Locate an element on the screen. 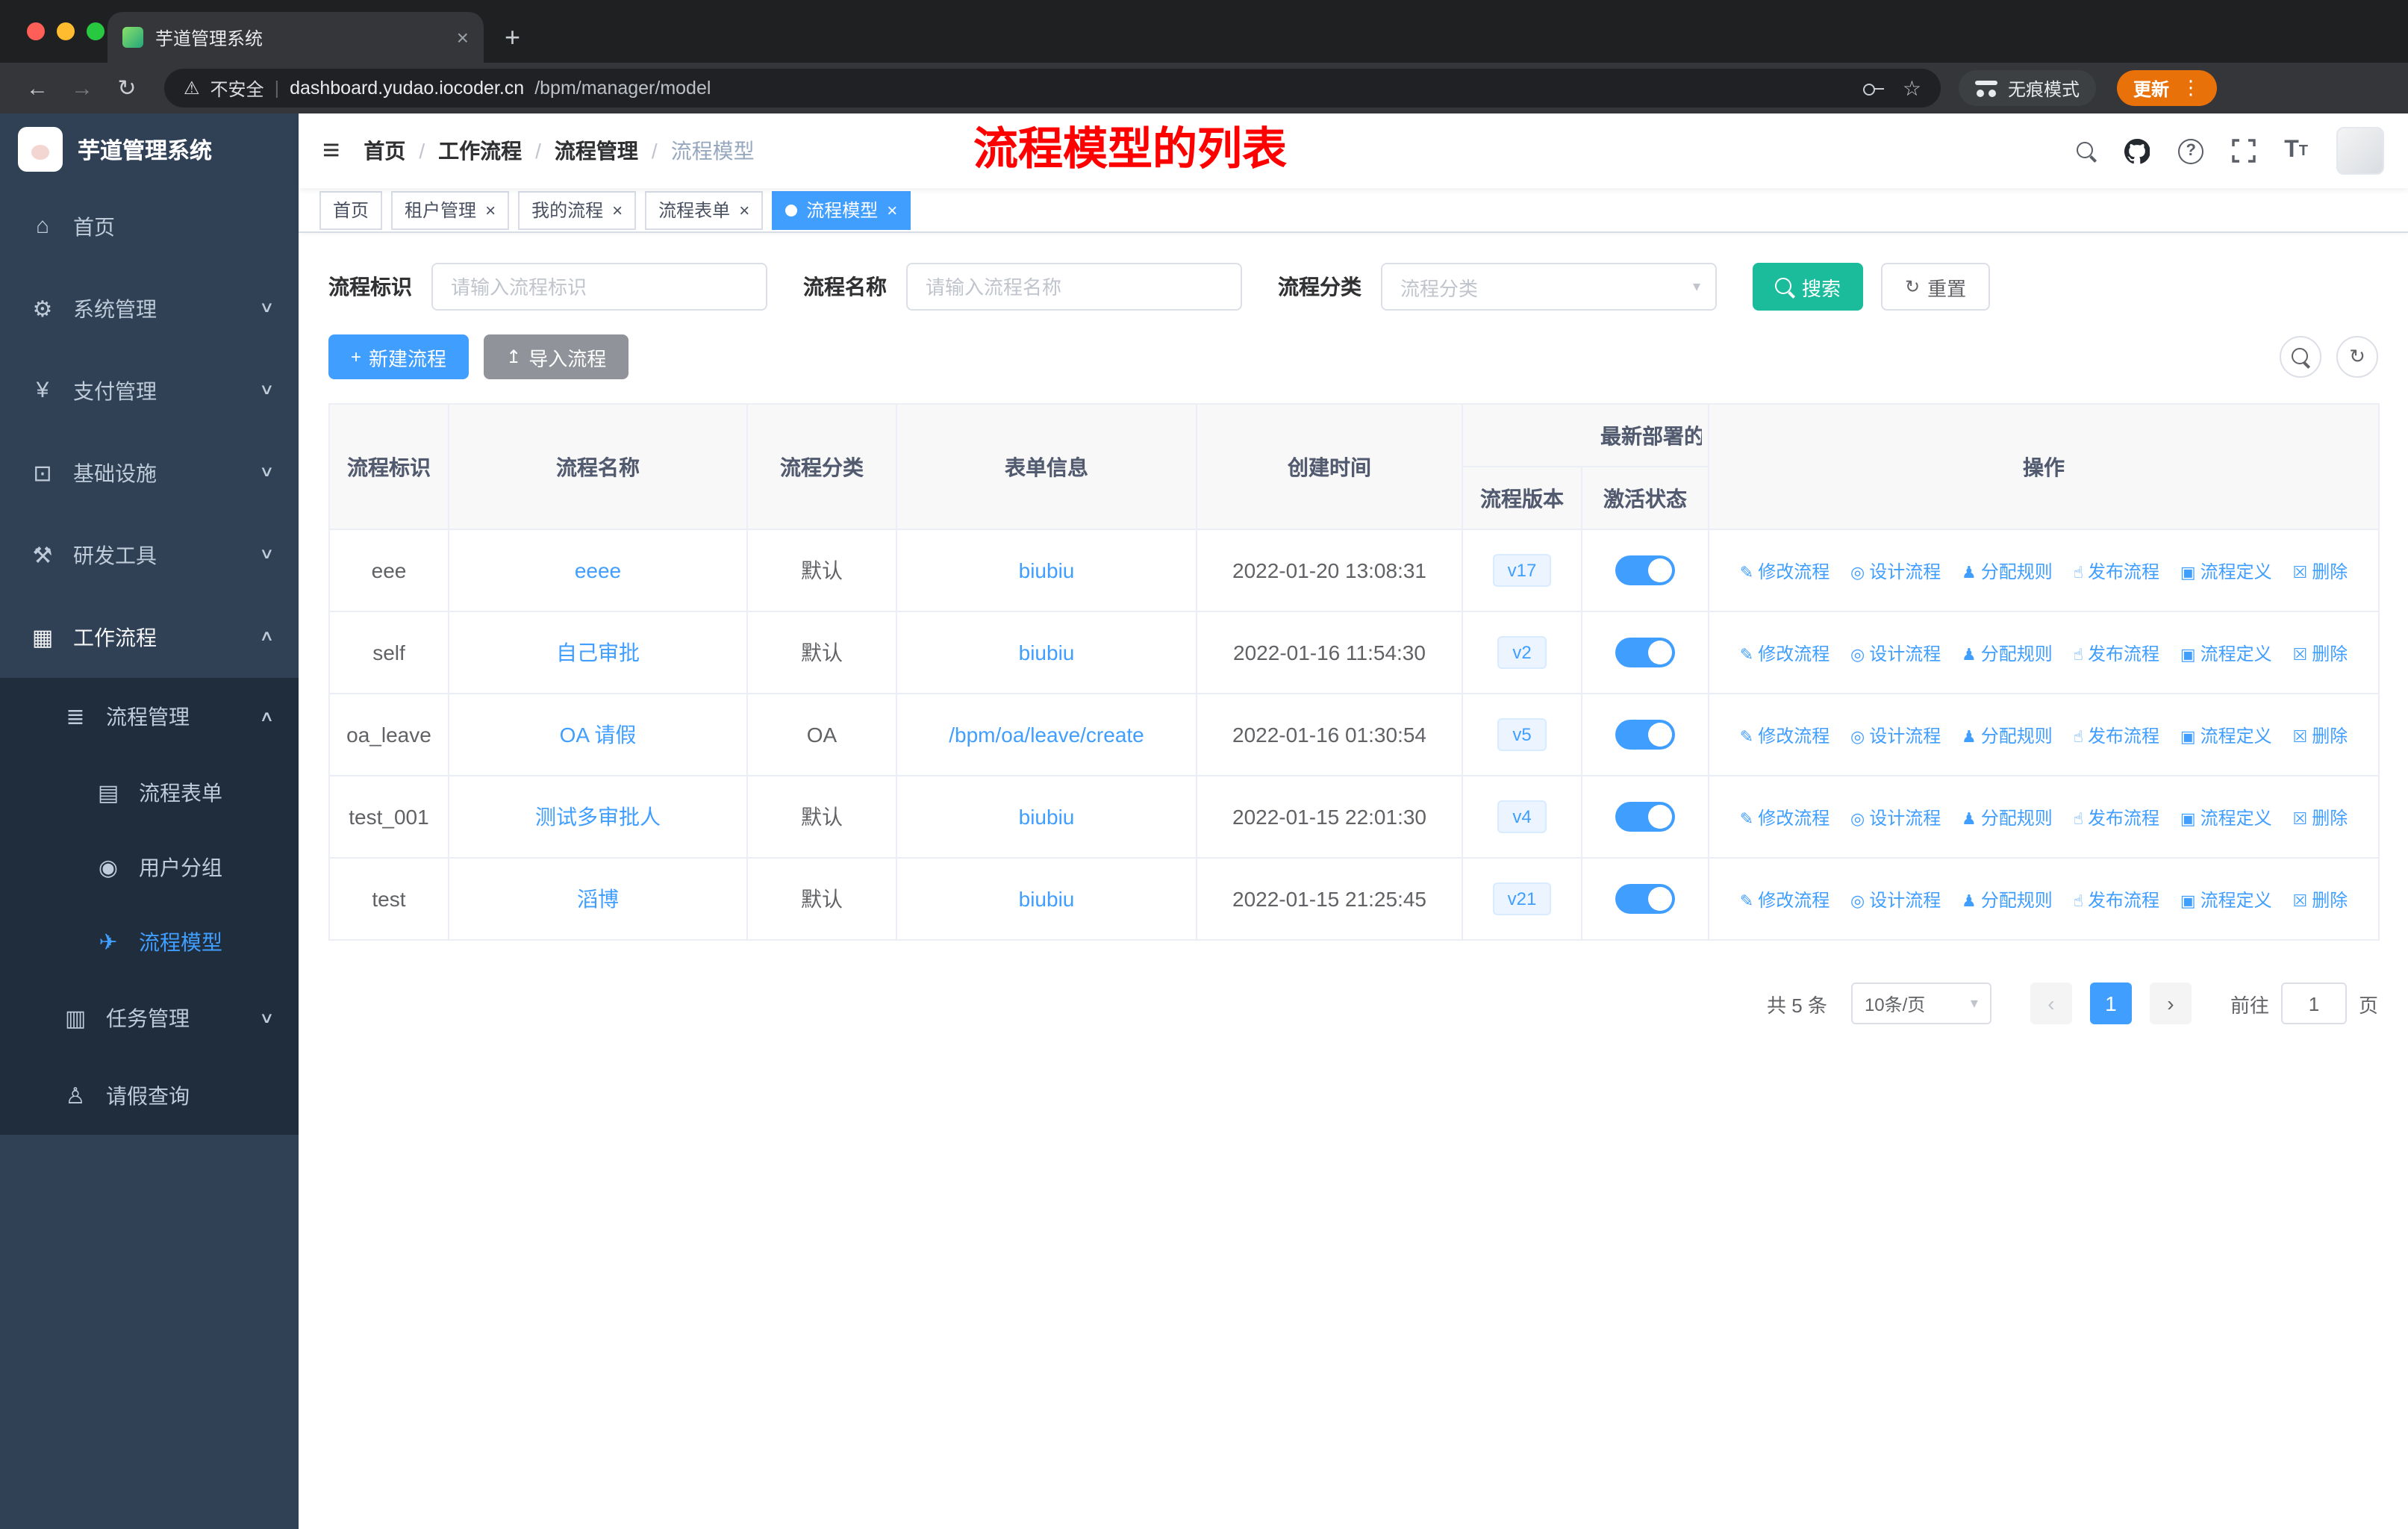 The width and height of the screenshot is (2408, 1529). search-icon is located at coordinates (2086, 151).